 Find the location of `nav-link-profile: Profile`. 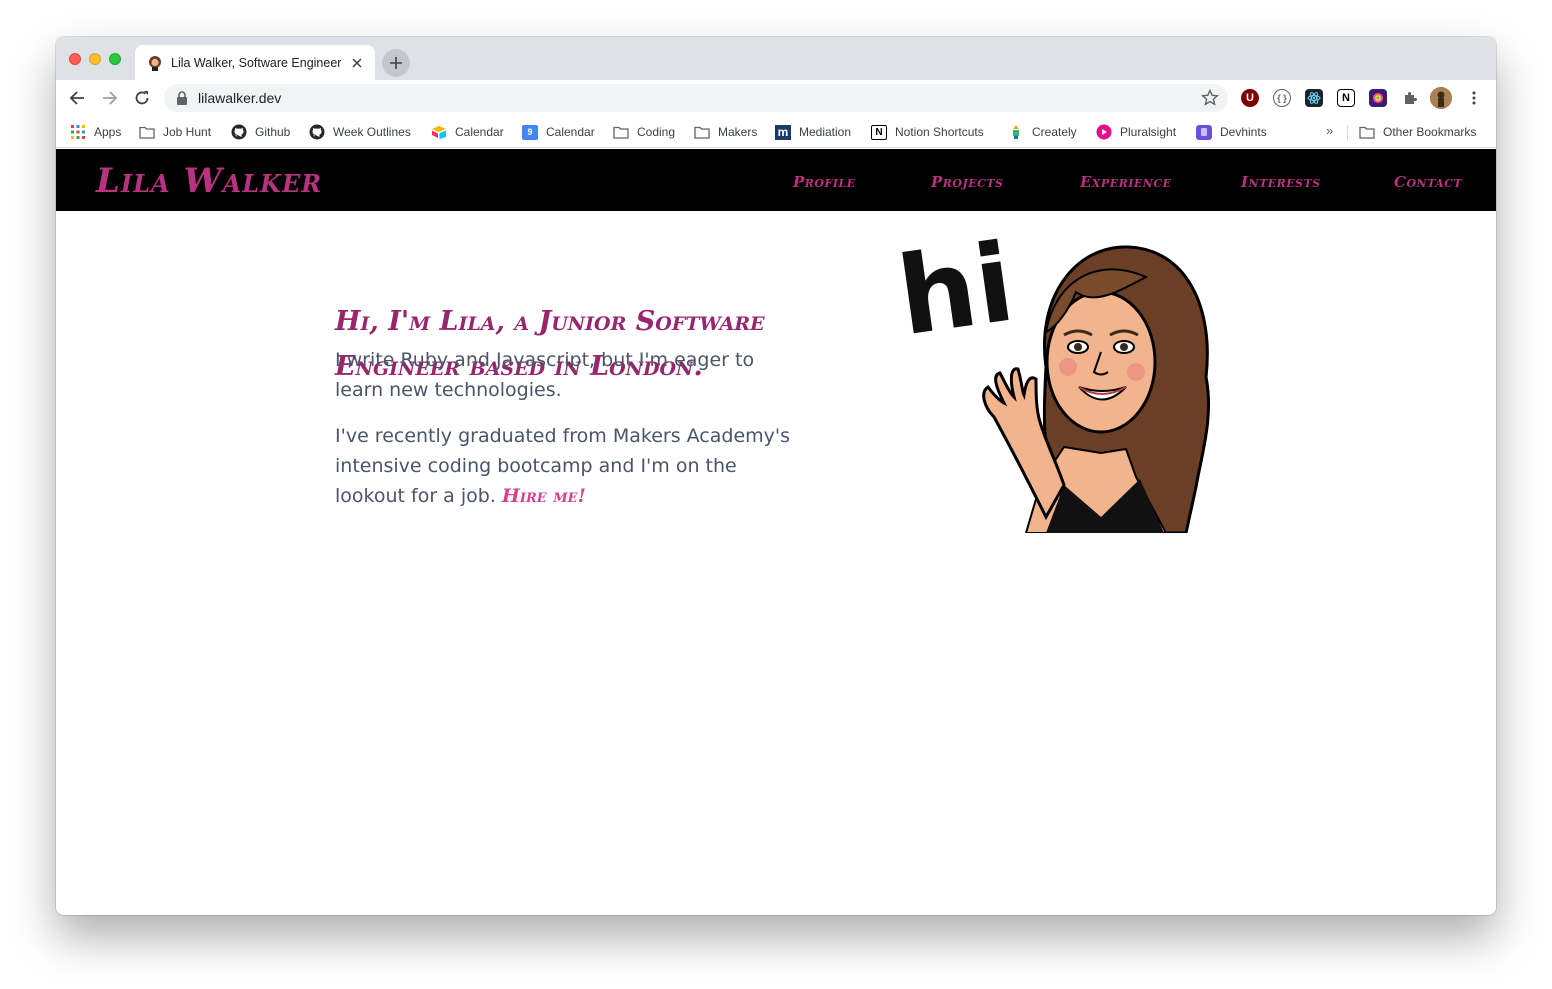

nav-link-profile: Profile is located at coordinates (824, 182).